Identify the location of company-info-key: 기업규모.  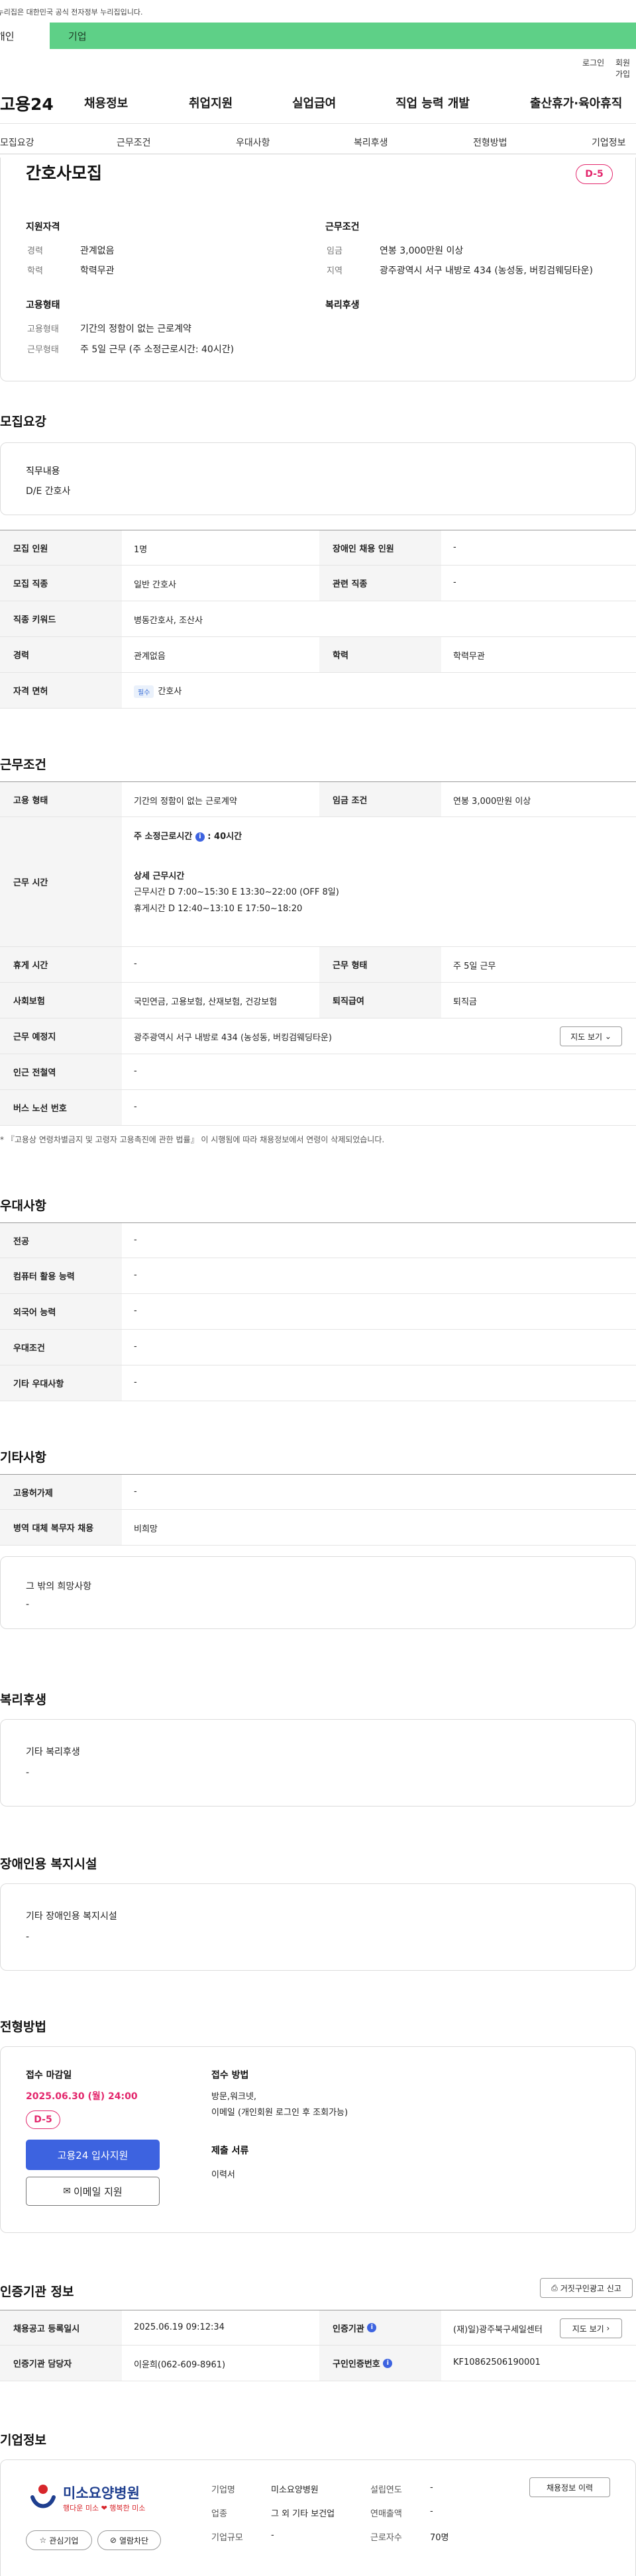
(227, 2538).